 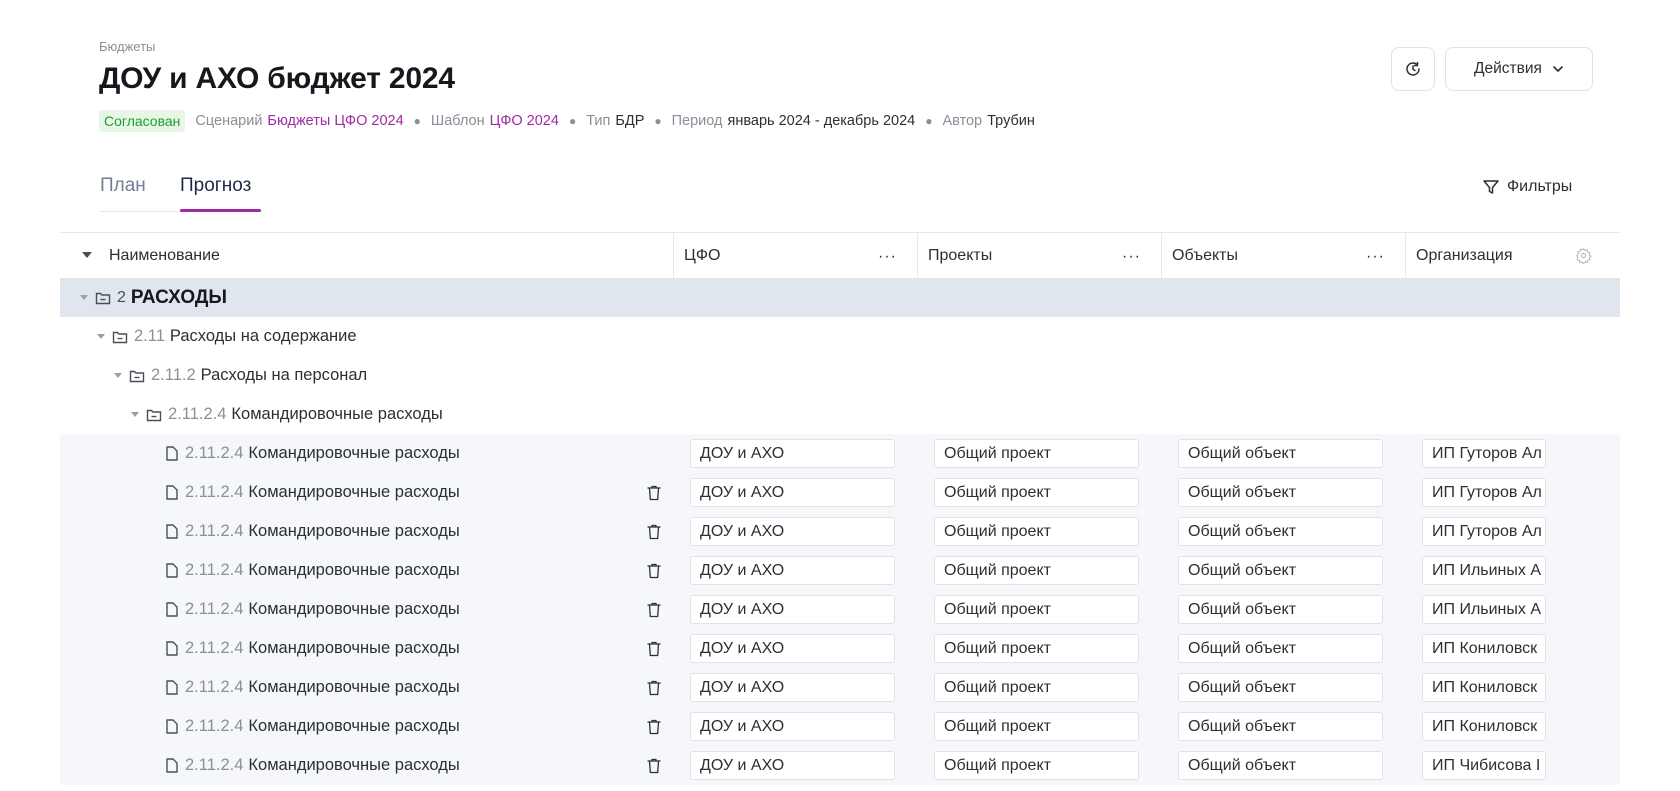 What do you see at coordinates (87, 255) in the screenshot?
I see `collapse-all-icon` at bounding box center [87, 255].